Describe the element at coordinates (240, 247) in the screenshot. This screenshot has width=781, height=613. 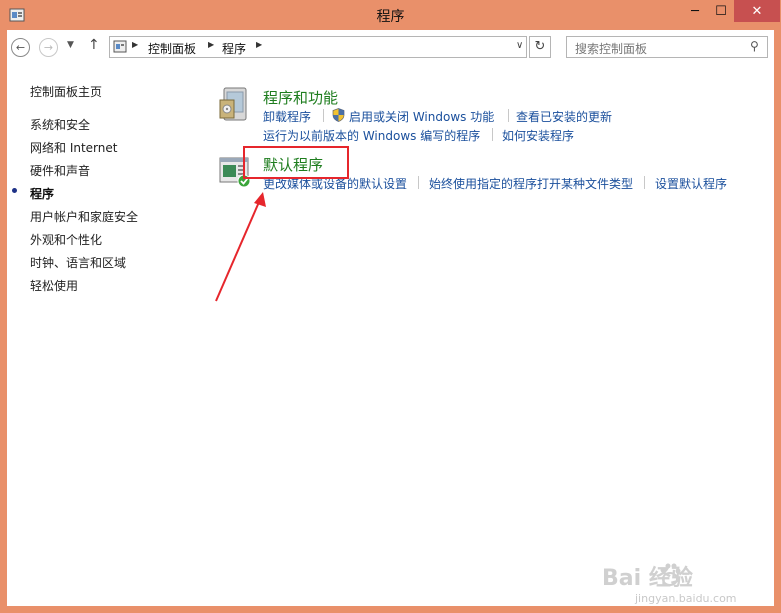
I see `annotation-arrow-icon` at that location.